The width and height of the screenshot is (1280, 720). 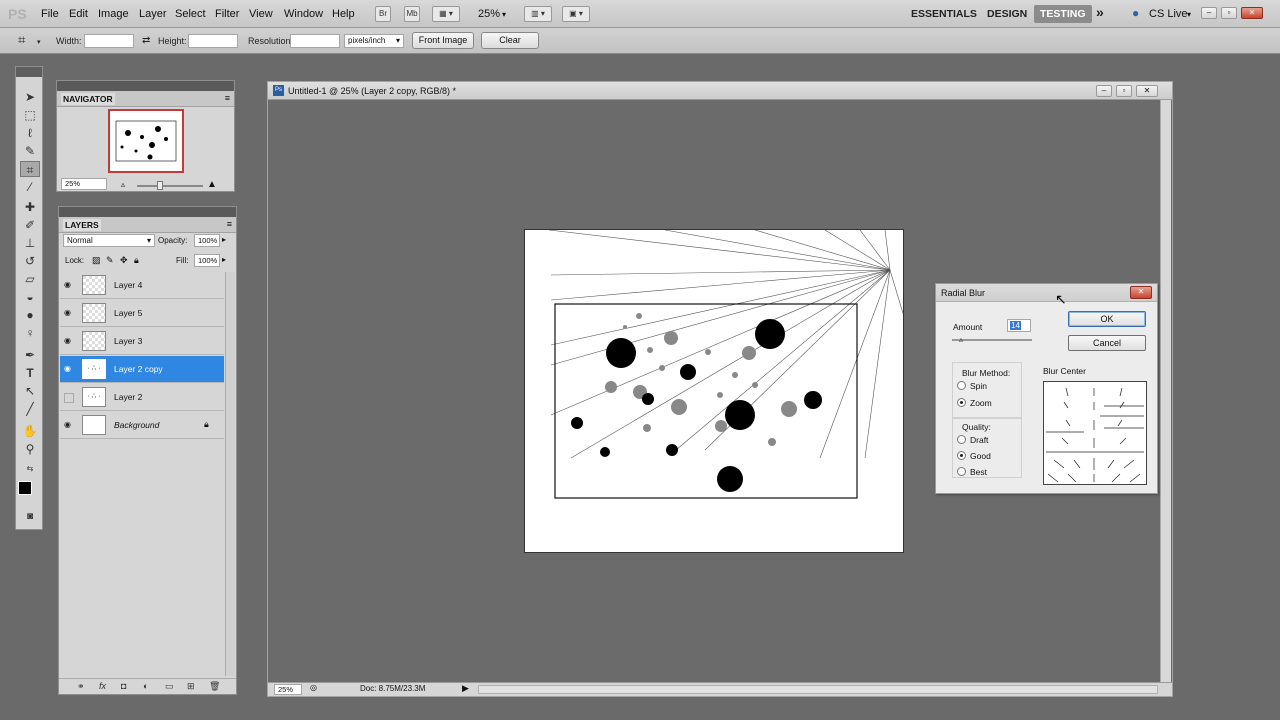 I want to click on cancel-button: Cancel, so click(x=1107, y=343).